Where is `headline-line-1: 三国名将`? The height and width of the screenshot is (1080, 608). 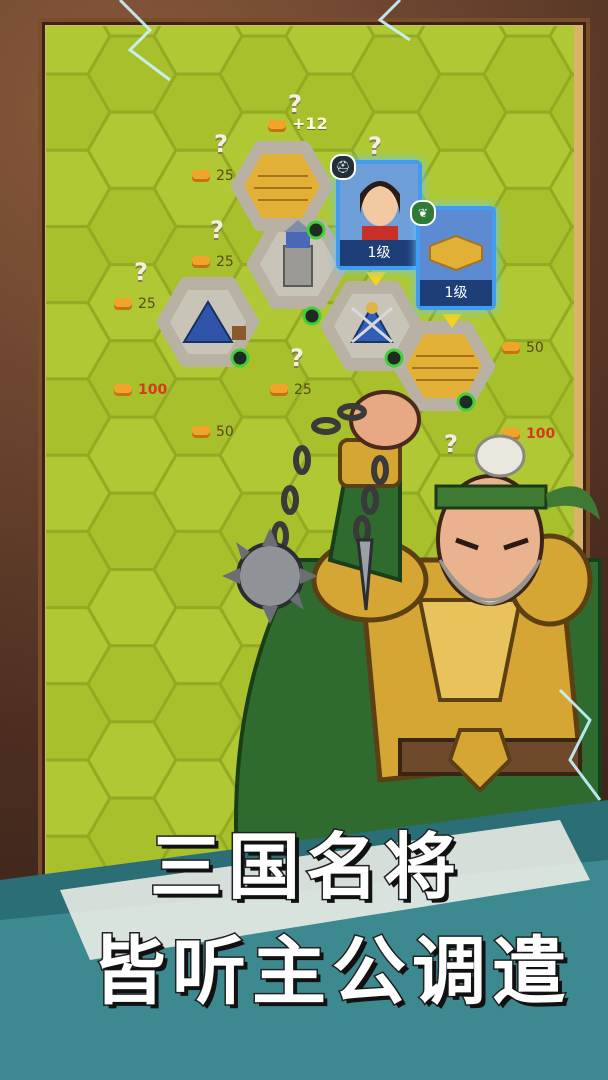 headline-line-1: 三国名将 is located at coordinates (305, 867).